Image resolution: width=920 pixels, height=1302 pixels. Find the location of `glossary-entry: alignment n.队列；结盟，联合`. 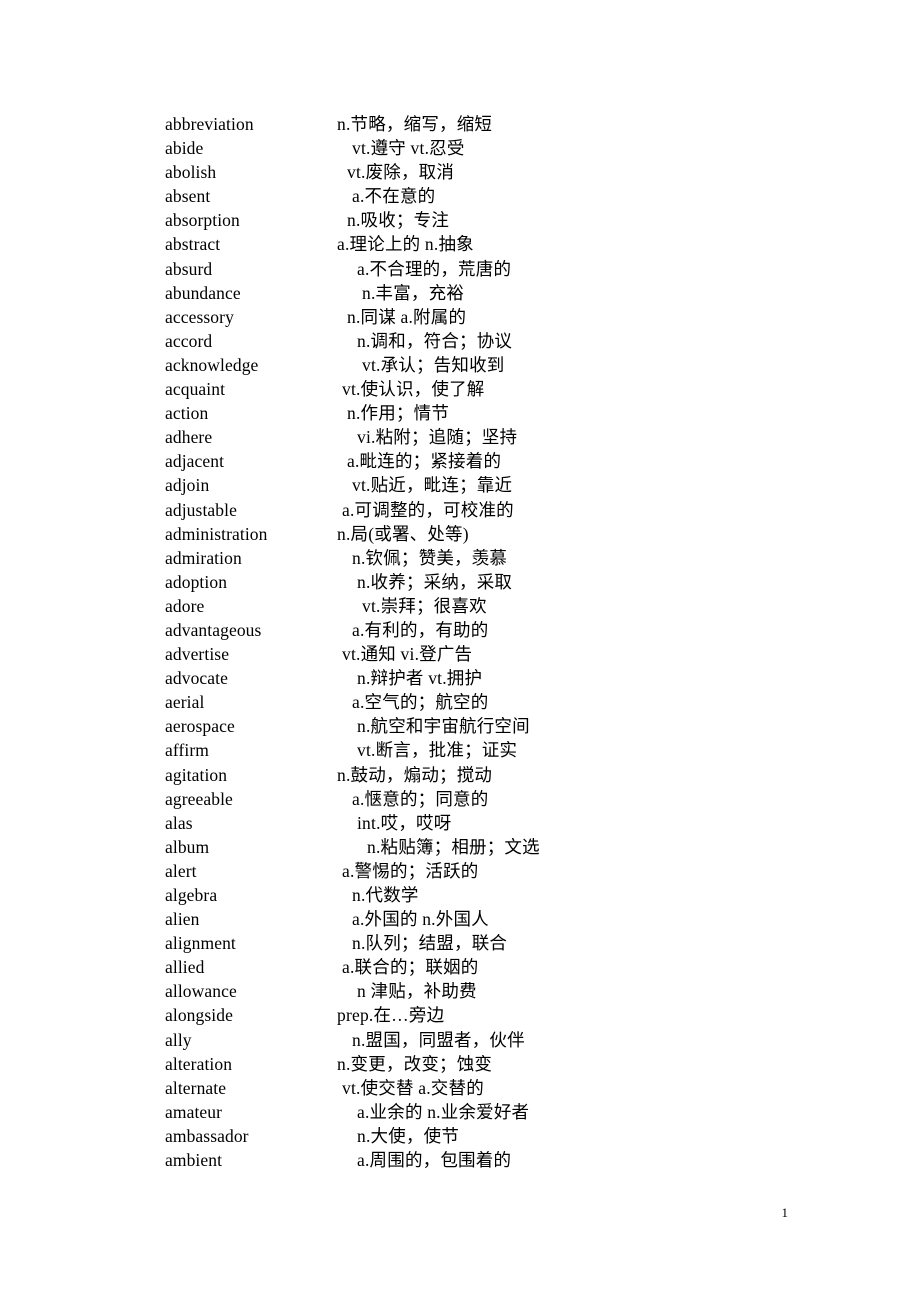

glossary-entry: alignment n.队列；结盟，联合 is located at coordinates (475, 943).